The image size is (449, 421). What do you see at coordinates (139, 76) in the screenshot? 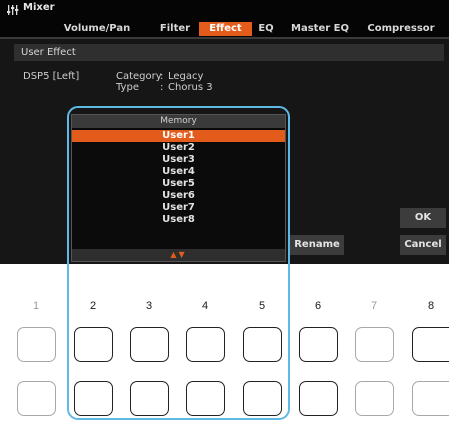
I see `category-label: Category` at bounding box center [139, 76].